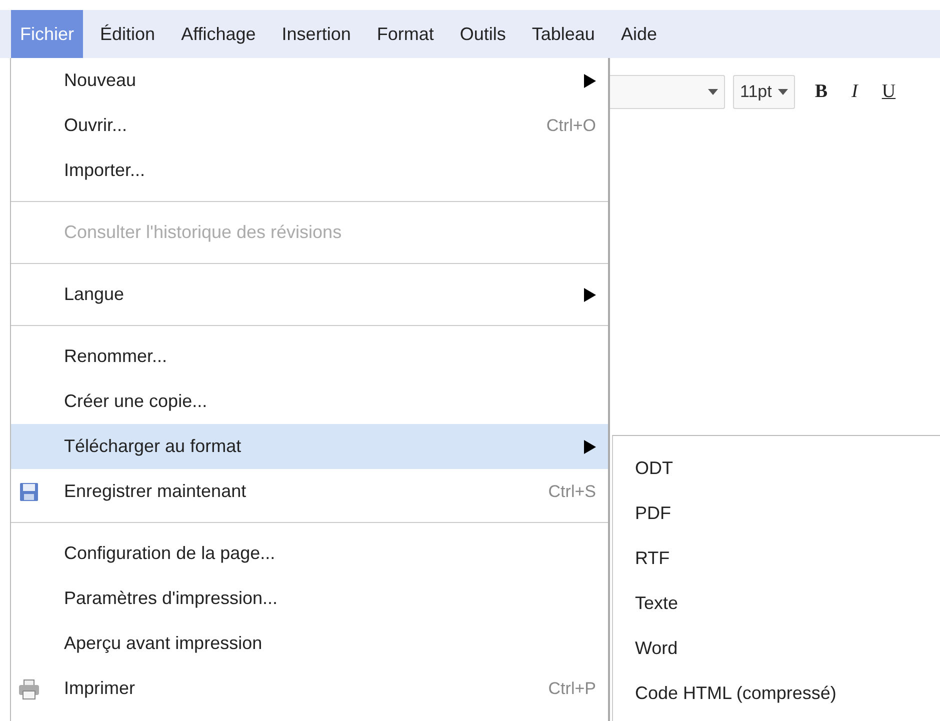 The image size is (940, 721). I want to click on menu-tab: Aide, so click(639, 34).